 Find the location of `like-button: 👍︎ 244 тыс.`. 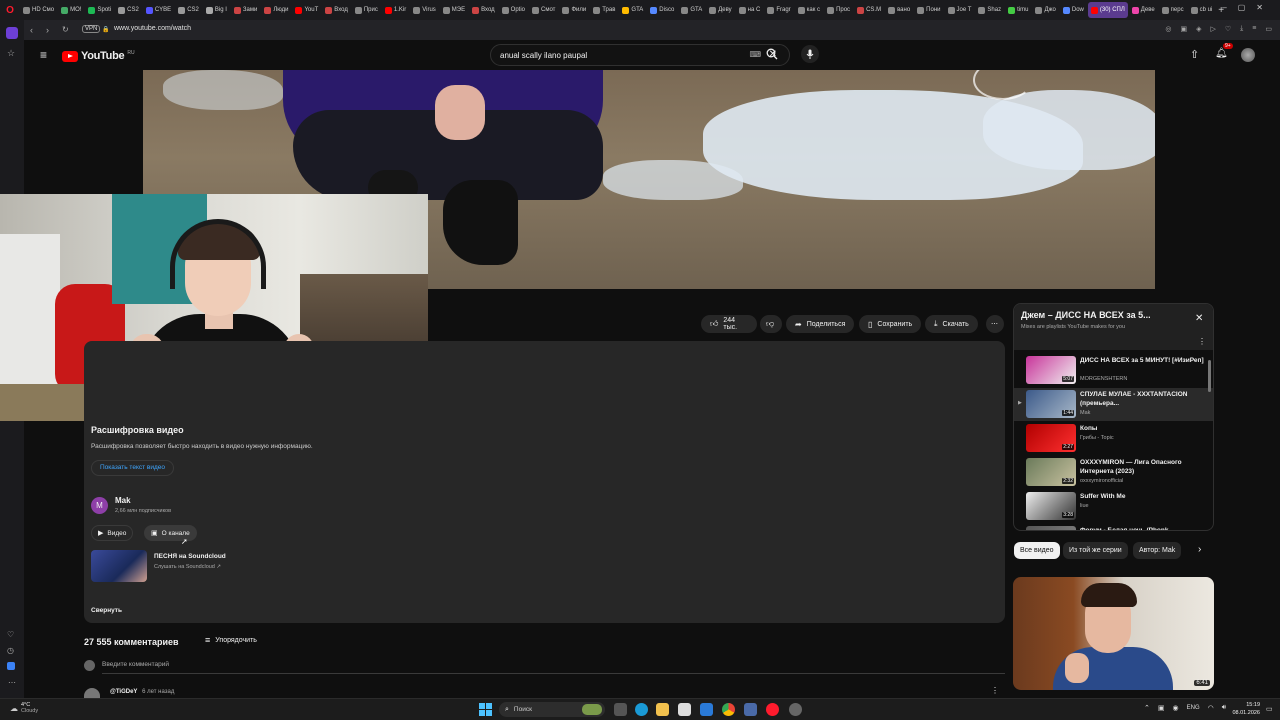

like-button: 👍︎ 244 тыс. is located at coordinates (729, 324).